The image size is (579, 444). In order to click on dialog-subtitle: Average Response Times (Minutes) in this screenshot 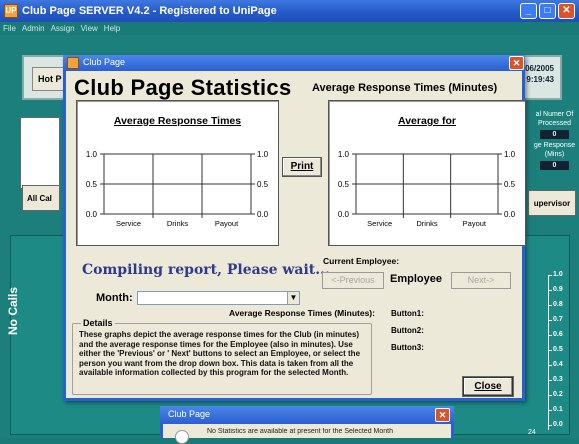, I will do `click(405, 88)`.